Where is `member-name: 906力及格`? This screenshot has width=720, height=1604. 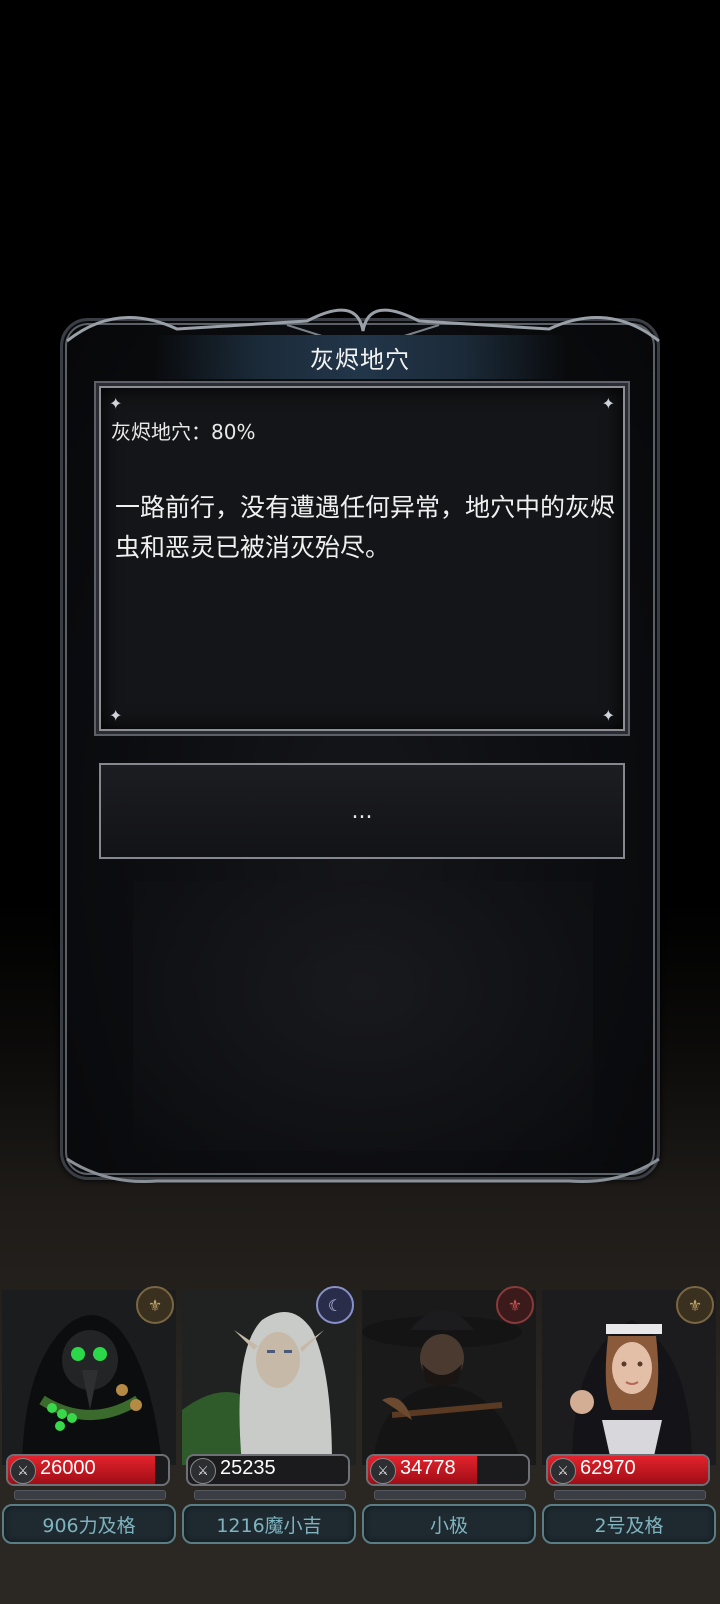 member-name: 906力及格 is located at coordinates (89, 1525).